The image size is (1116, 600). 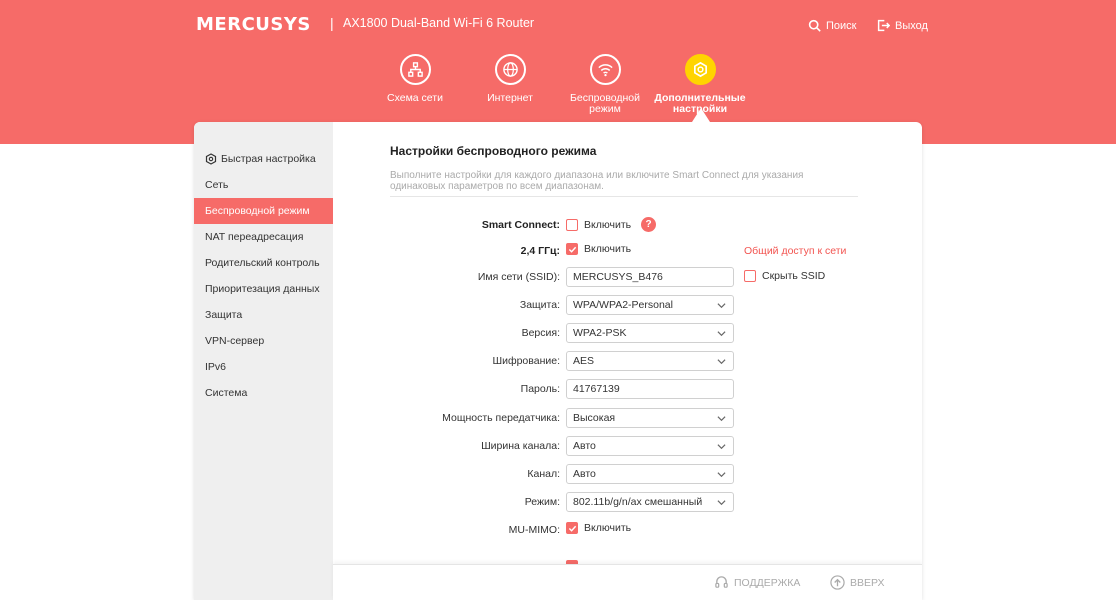 What do you see at coordinates (883, 25) in the screenshot?
I see `logout-icon` at bounding box center [883, 25].